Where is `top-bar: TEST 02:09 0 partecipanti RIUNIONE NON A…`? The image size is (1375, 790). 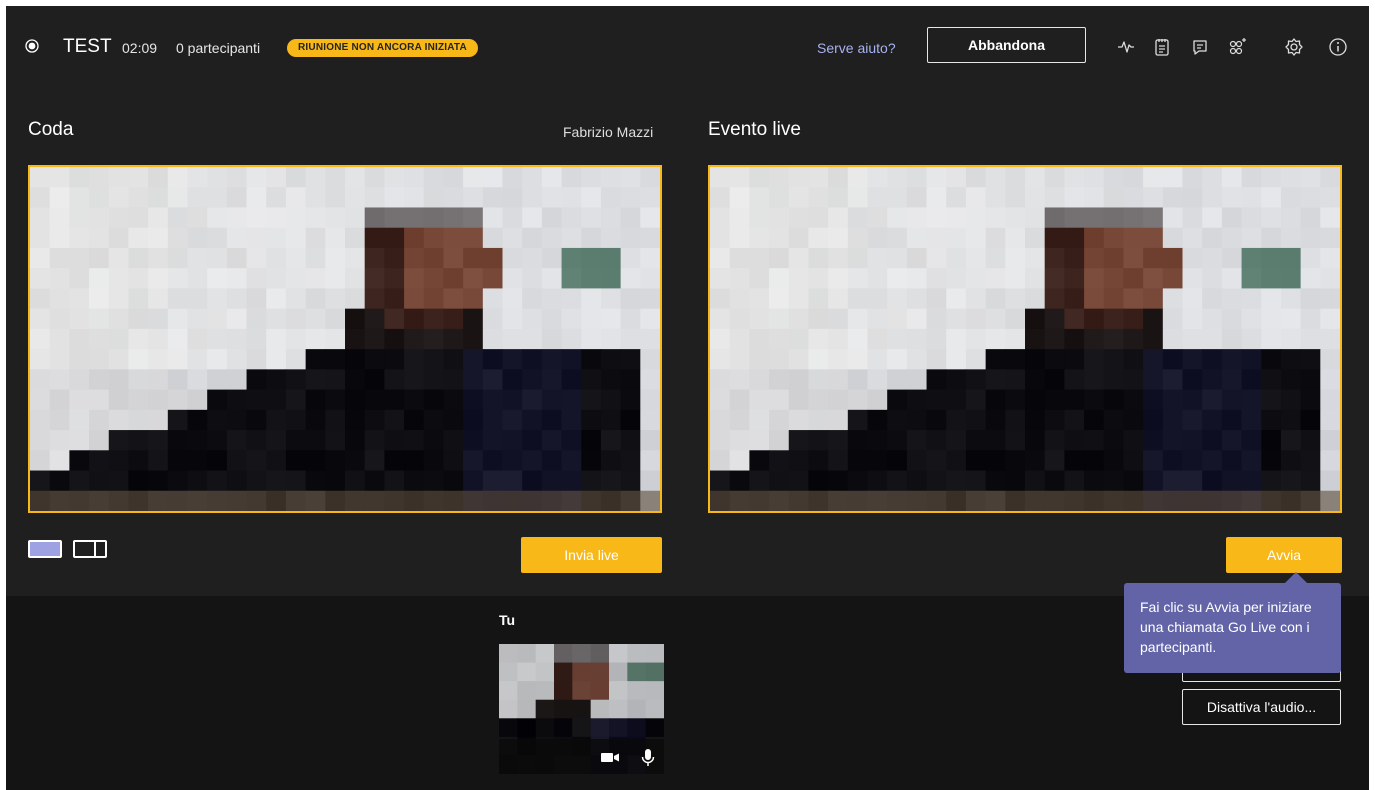 top-bar: TEST 02:09 0 partecipanti RIUNIONE NON A… is located at coordinates (687, 48).